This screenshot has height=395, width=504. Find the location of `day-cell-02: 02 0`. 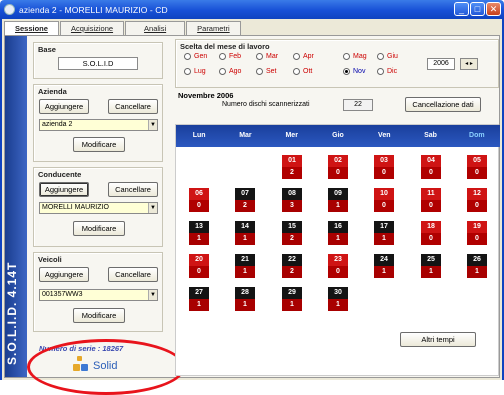

day-cell-02: 02 0 is located at coordinates (338, 167).